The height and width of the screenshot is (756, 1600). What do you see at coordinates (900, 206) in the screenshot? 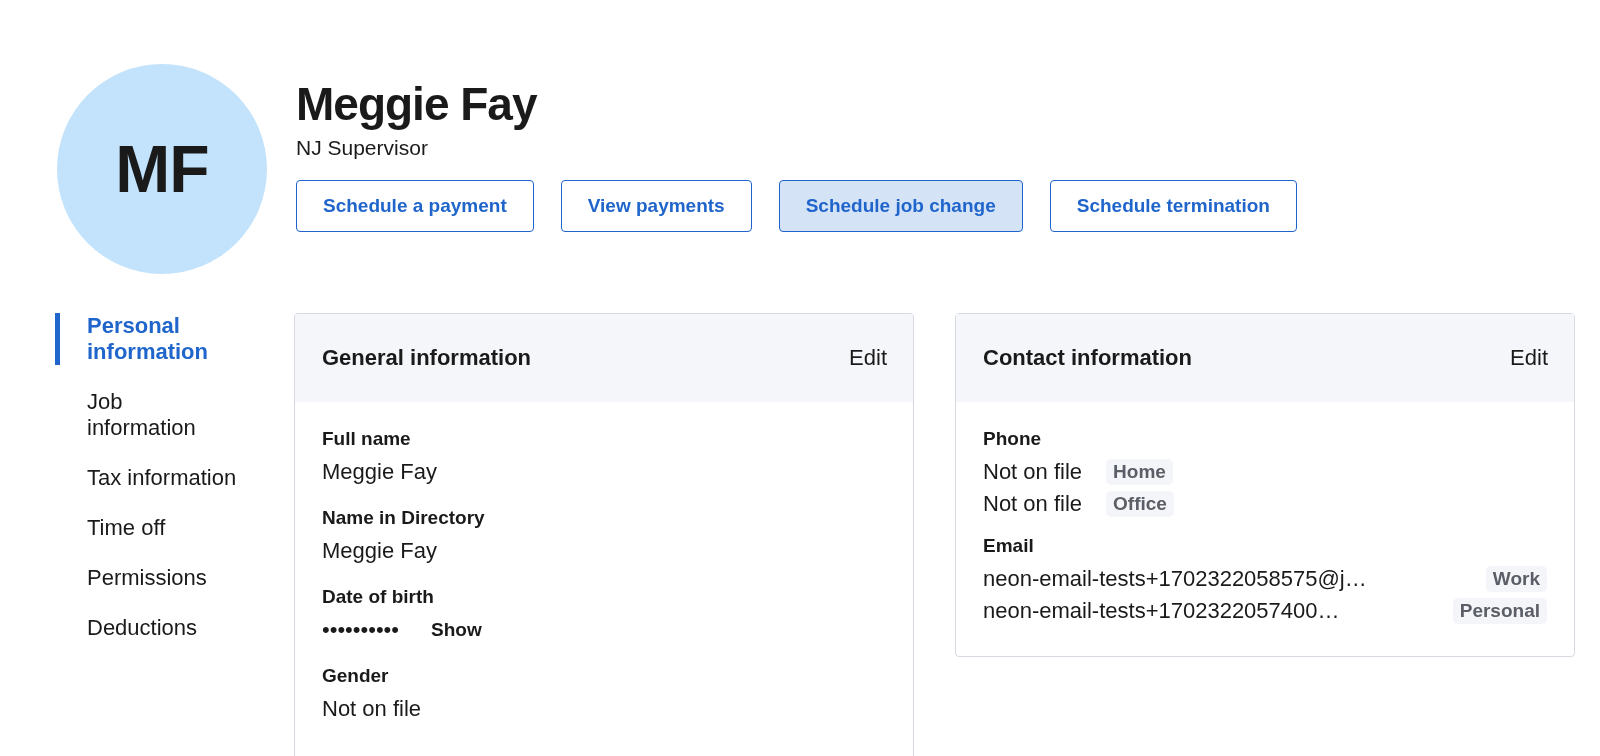
I see `action-button: Schedule job change` at bounding box center [900, 206].